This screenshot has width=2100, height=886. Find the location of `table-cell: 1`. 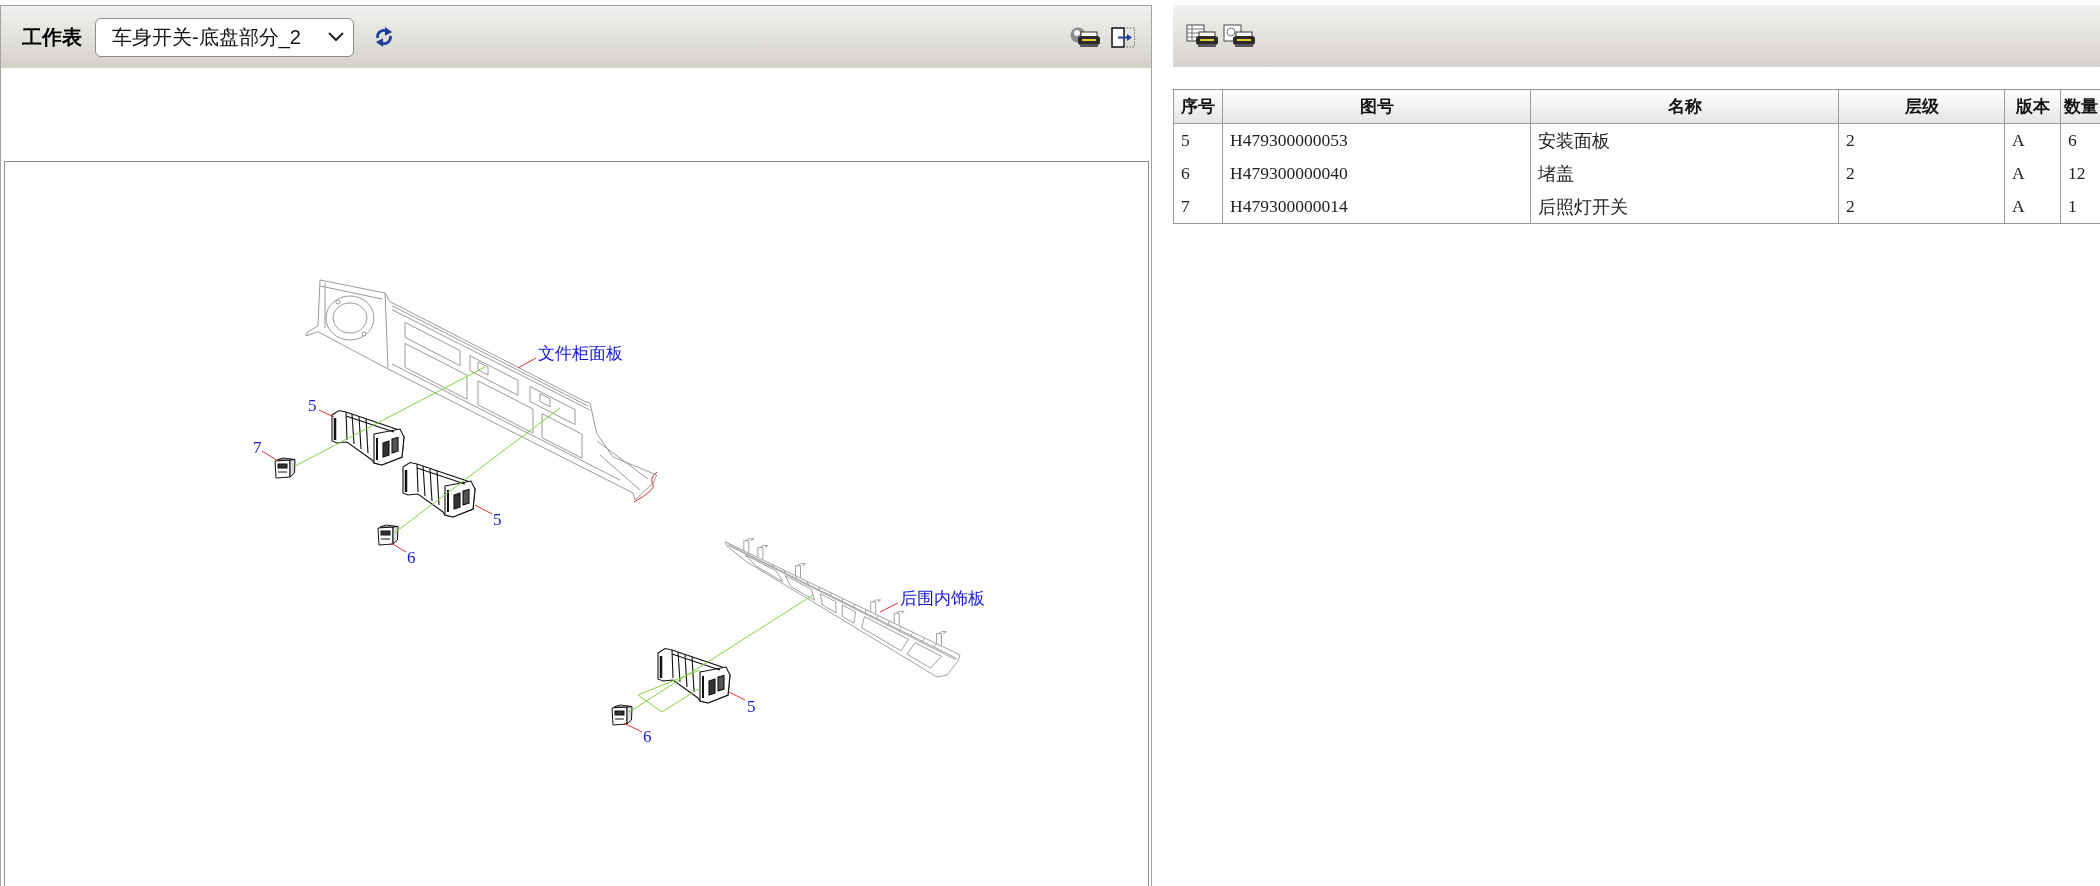

table-cell: 1 is located at coordinates (2080, 207).